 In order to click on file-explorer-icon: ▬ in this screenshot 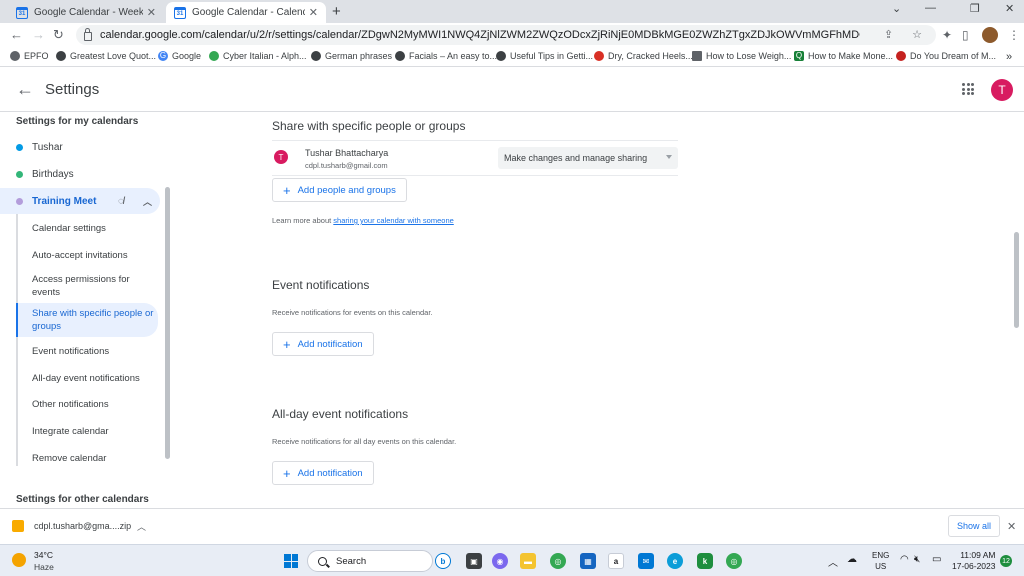, I will do `click(528, 561)`.